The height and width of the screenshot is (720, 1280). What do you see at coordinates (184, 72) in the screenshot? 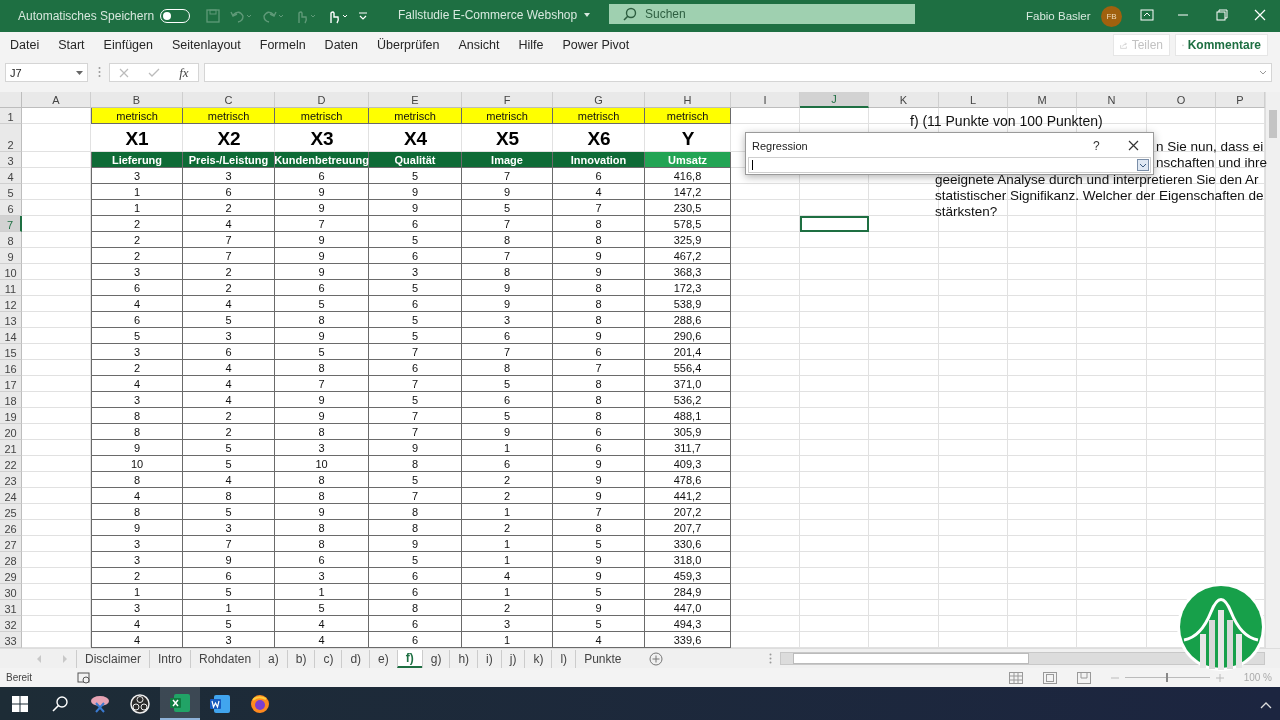
I see `insert-function-button: fx` at bounding box center [184, 72].